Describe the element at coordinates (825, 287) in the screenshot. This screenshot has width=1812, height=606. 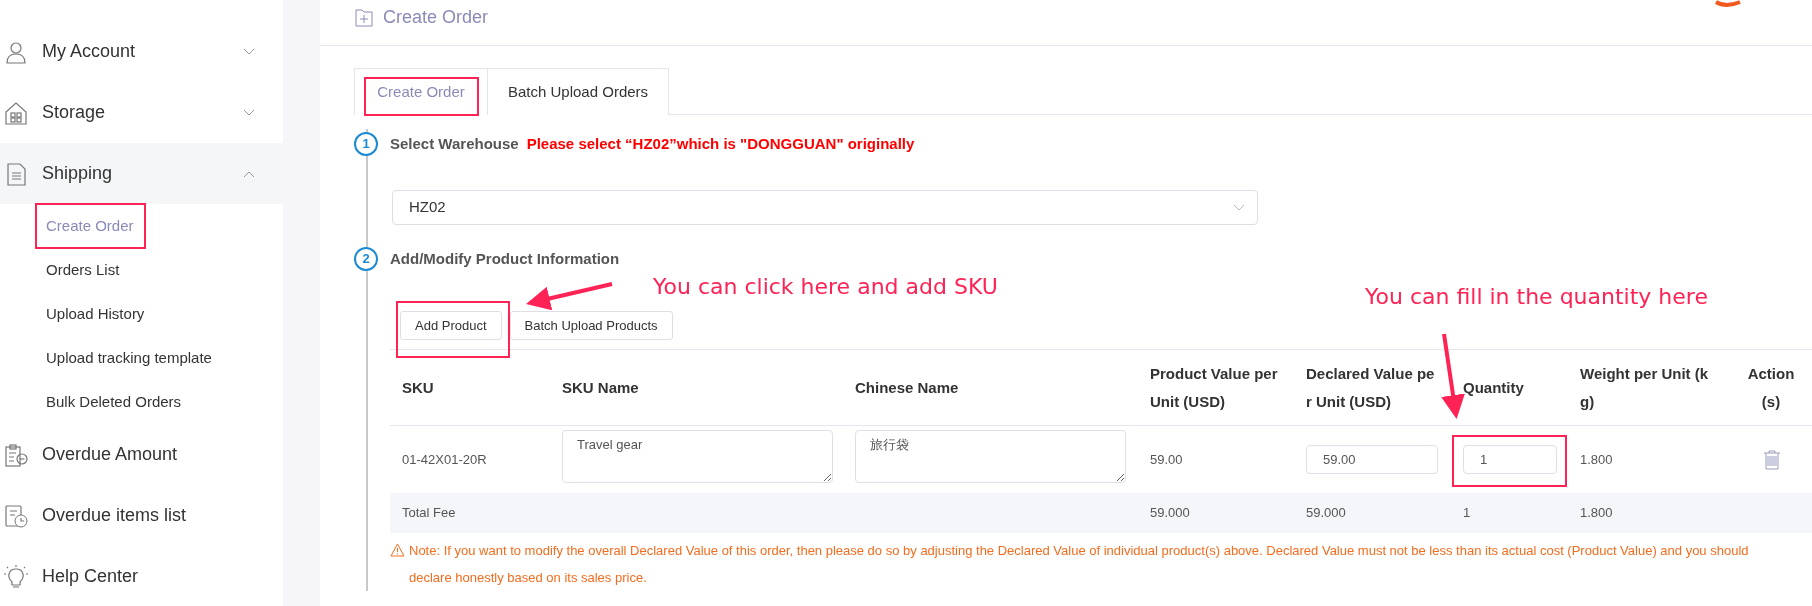
I see `annotation-text: You can click here and add SKU` at that location.